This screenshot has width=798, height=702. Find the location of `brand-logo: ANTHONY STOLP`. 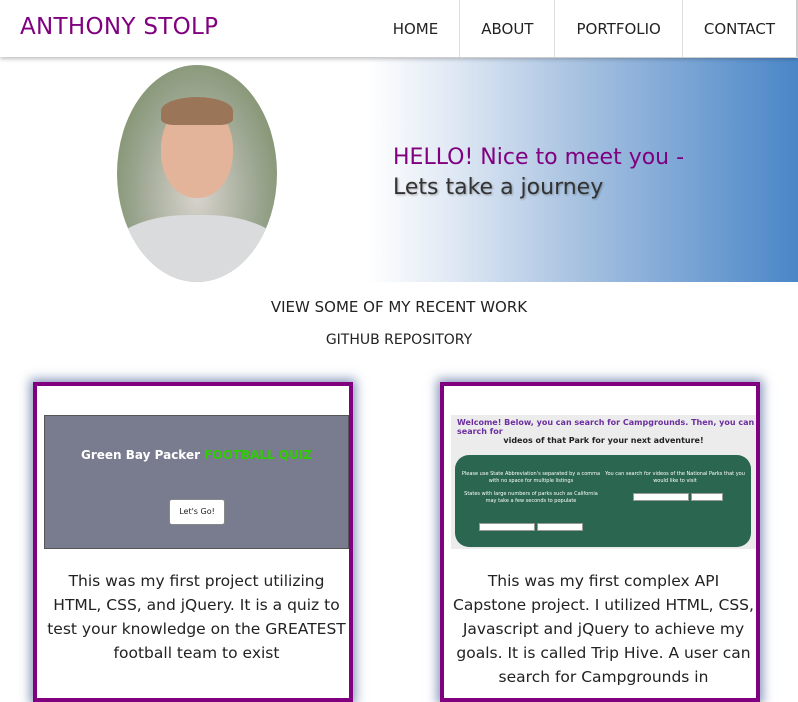

brand-logo: ANTHONY STOLP is located at coordinates (119, 27).